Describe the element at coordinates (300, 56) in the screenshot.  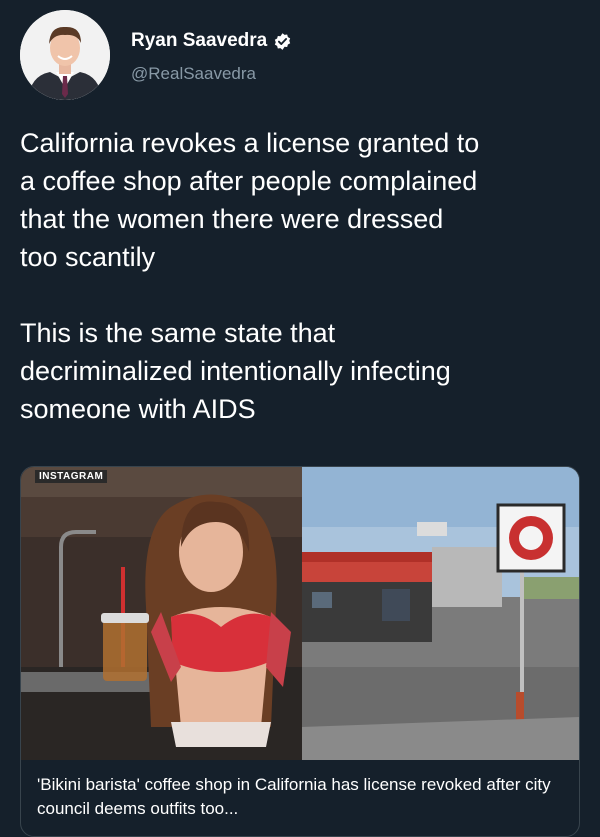
I see `tweet-header: Ryan Saavedra @RealSaavedra` at that location.